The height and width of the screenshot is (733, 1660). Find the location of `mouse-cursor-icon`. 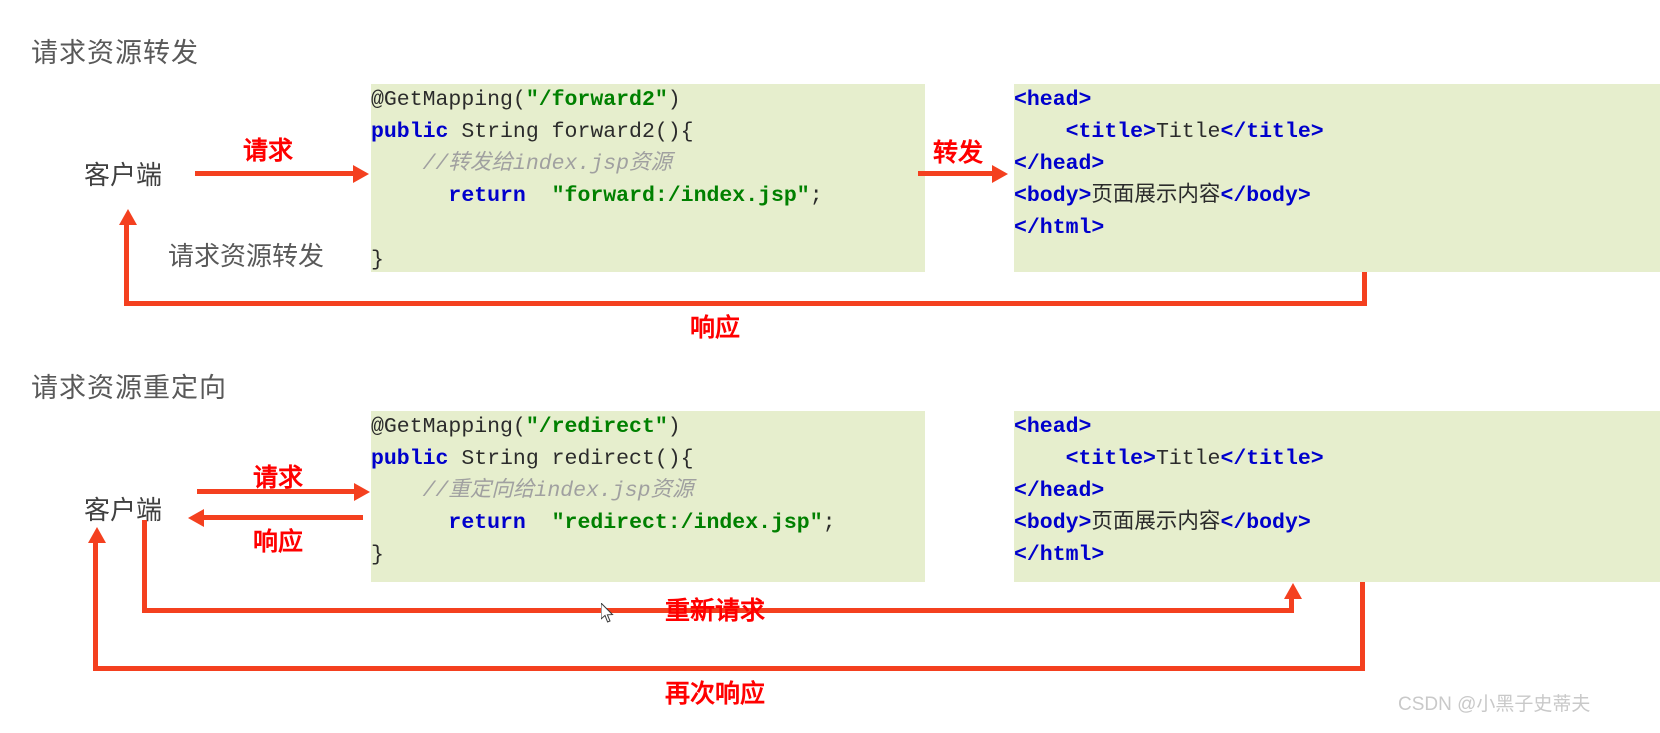

mouse-cursor-icon is located at coordinates (607, 613).